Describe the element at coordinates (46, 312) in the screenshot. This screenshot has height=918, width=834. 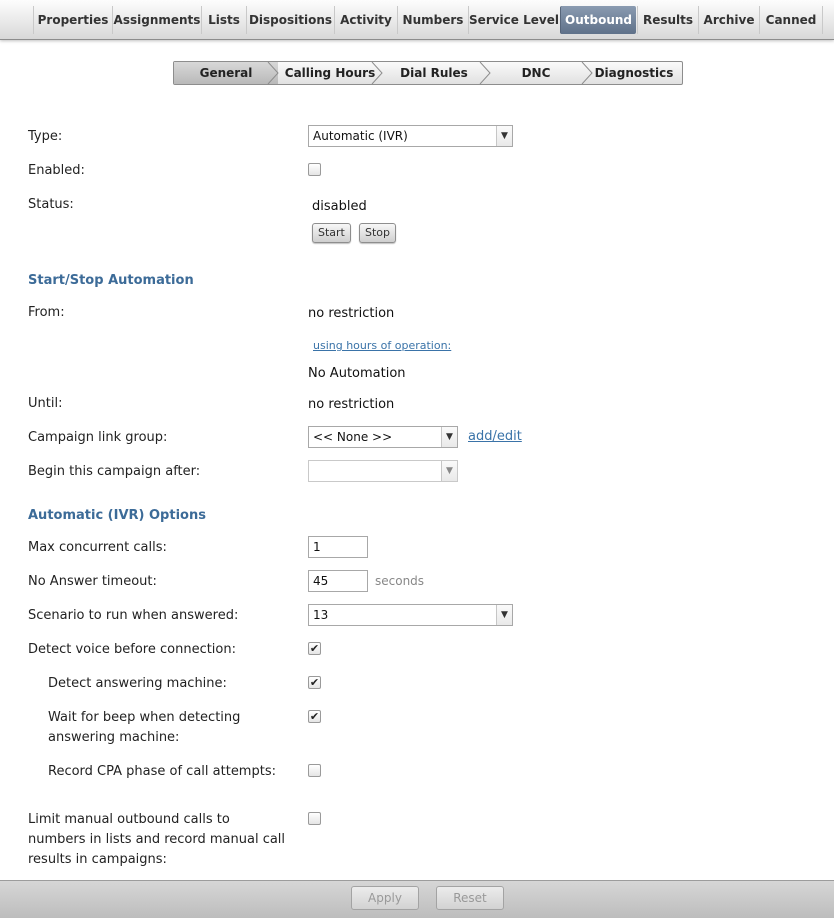
I see `from-label: From:` at that location.